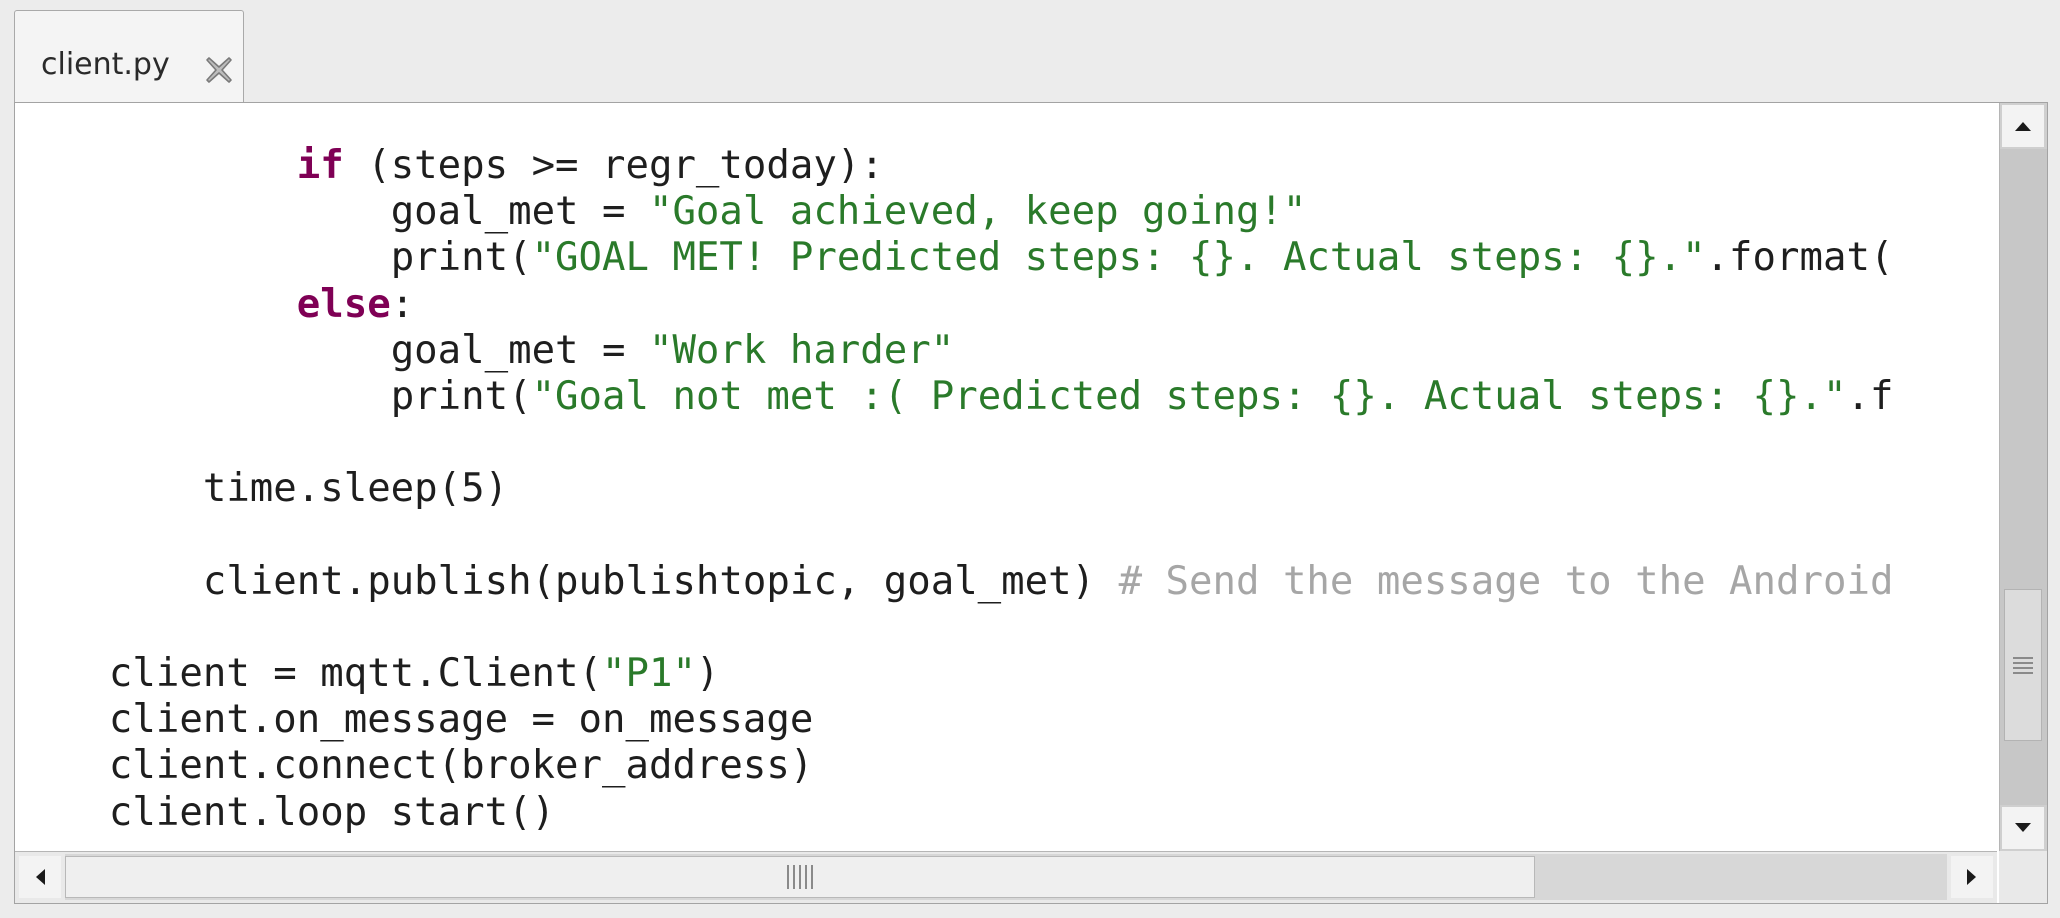  Describe the element at coordinates (1972, 877) in the screenshot. I see `arrow-right-icon` at that location.